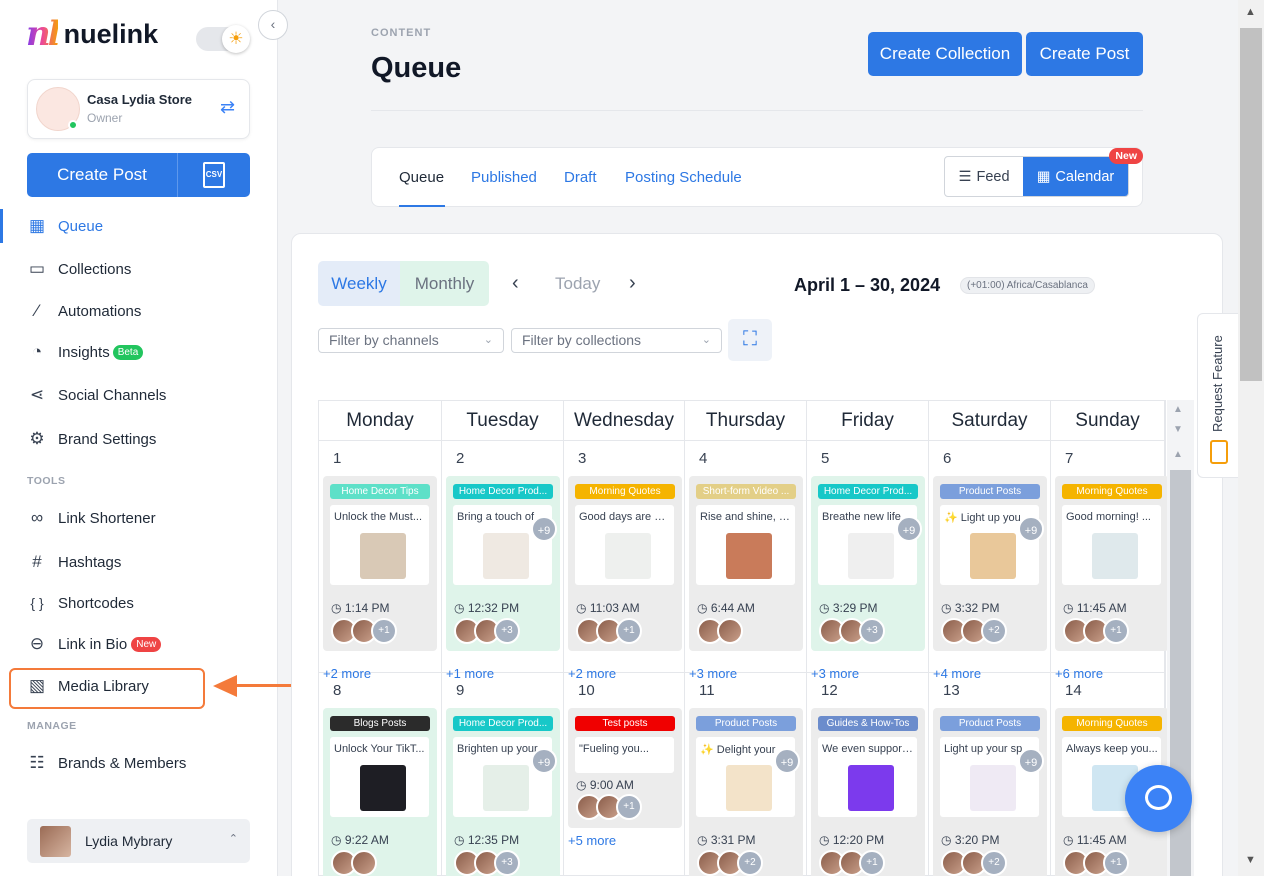 Image resolution: width=1264 pixels, height=876 pixels. Describe the element at coordinates (380, 421) in the screenshot. I see `day-header: Monday` at that location.